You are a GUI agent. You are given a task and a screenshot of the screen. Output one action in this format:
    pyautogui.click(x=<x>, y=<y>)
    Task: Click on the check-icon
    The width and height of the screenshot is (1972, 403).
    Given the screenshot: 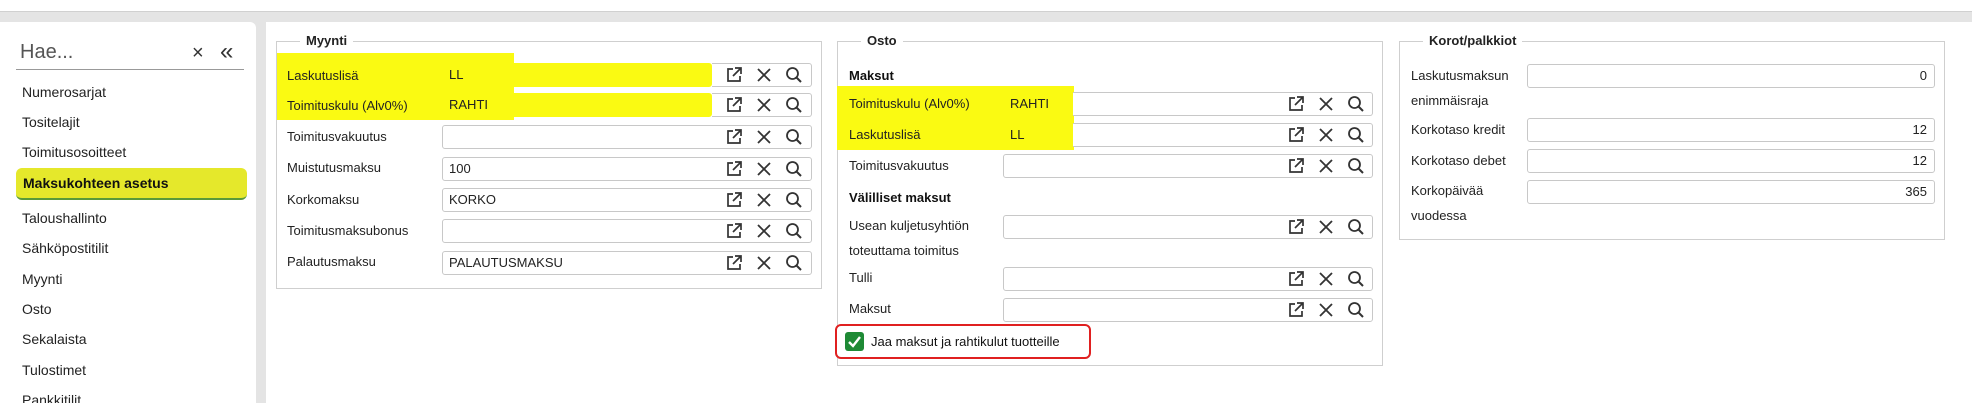 What is the action you would take?
    pyautogui.click(x=854, y=342)
    